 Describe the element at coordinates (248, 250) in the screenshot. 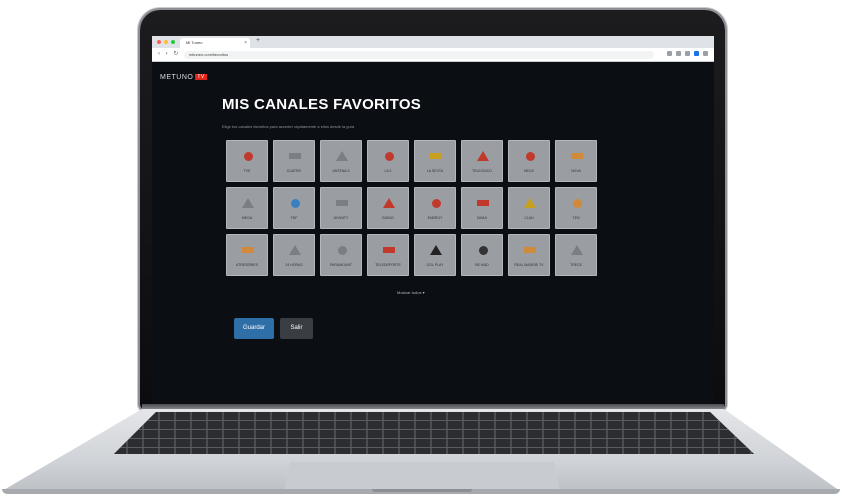

I see `atreseries-icon` at that location.